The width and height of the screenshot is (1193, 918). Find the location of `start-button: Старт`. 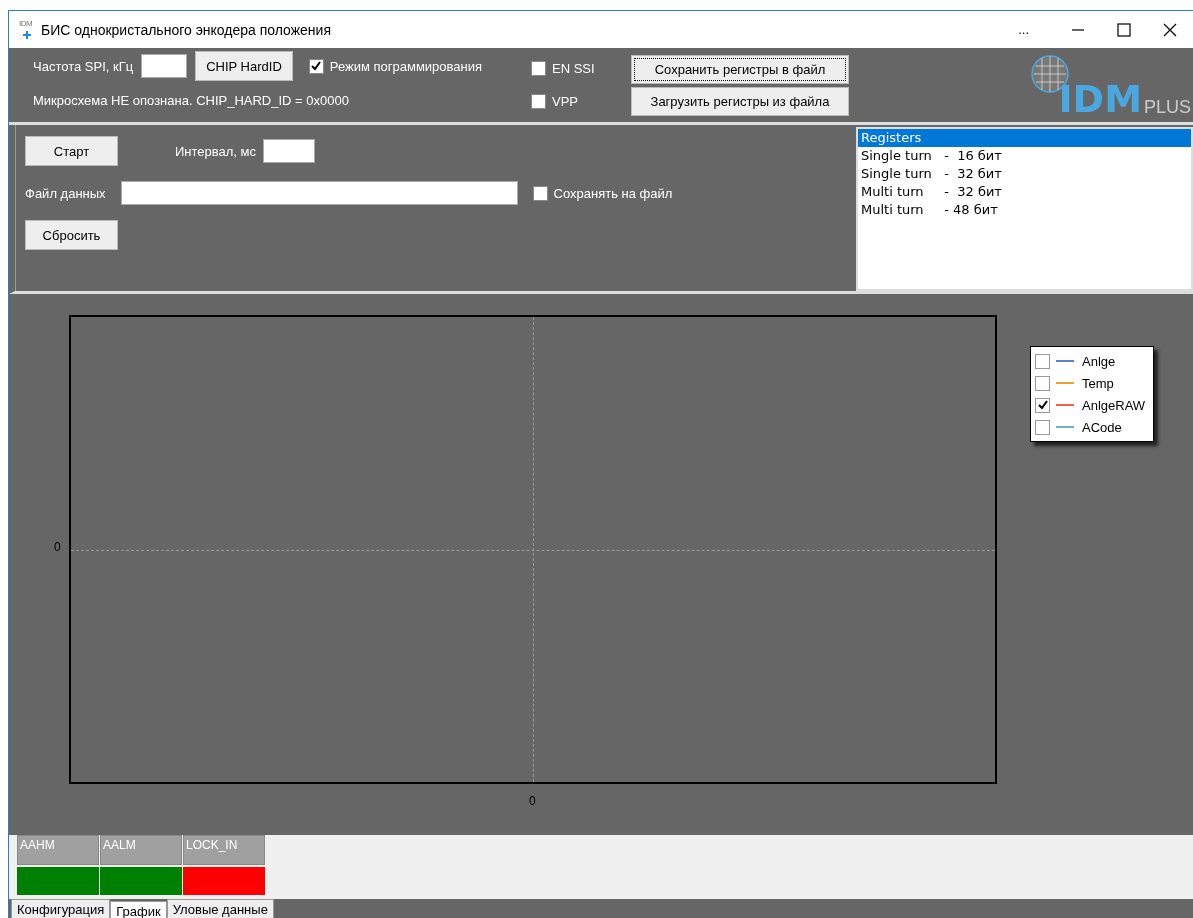

start-button: Старт is located at coordinates (71, 151).